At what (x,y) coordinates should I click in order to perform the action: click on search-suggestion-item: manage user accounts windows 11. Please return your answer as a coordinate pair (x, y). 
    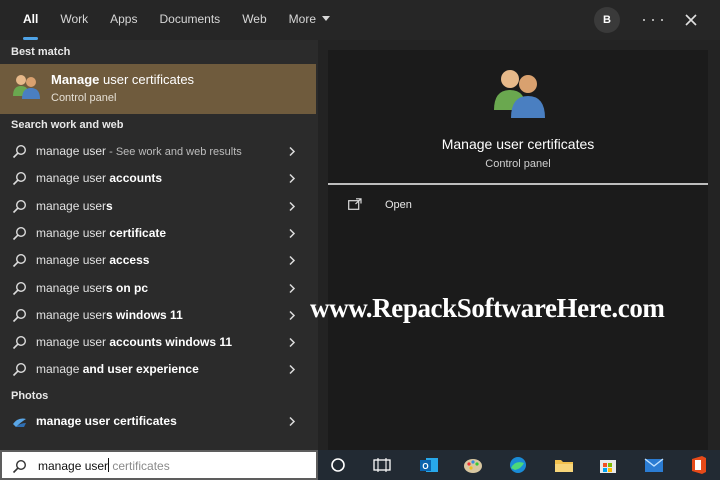
    Looking at the image, I should click on (158, 342).